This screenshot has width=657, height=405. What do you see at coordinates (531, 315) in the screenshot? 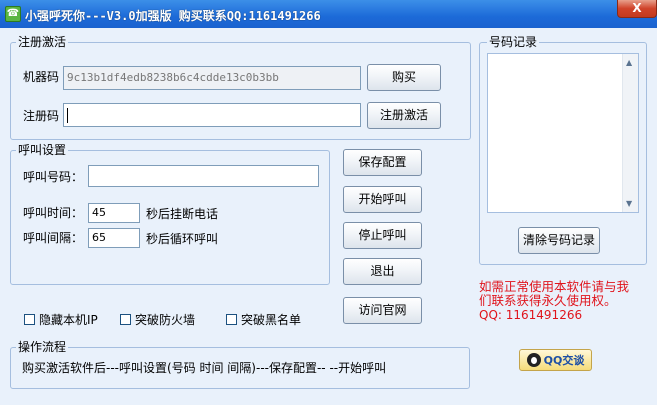
I see `promo-qq: QQ: 1161491266` at bounding box center [531, 315].